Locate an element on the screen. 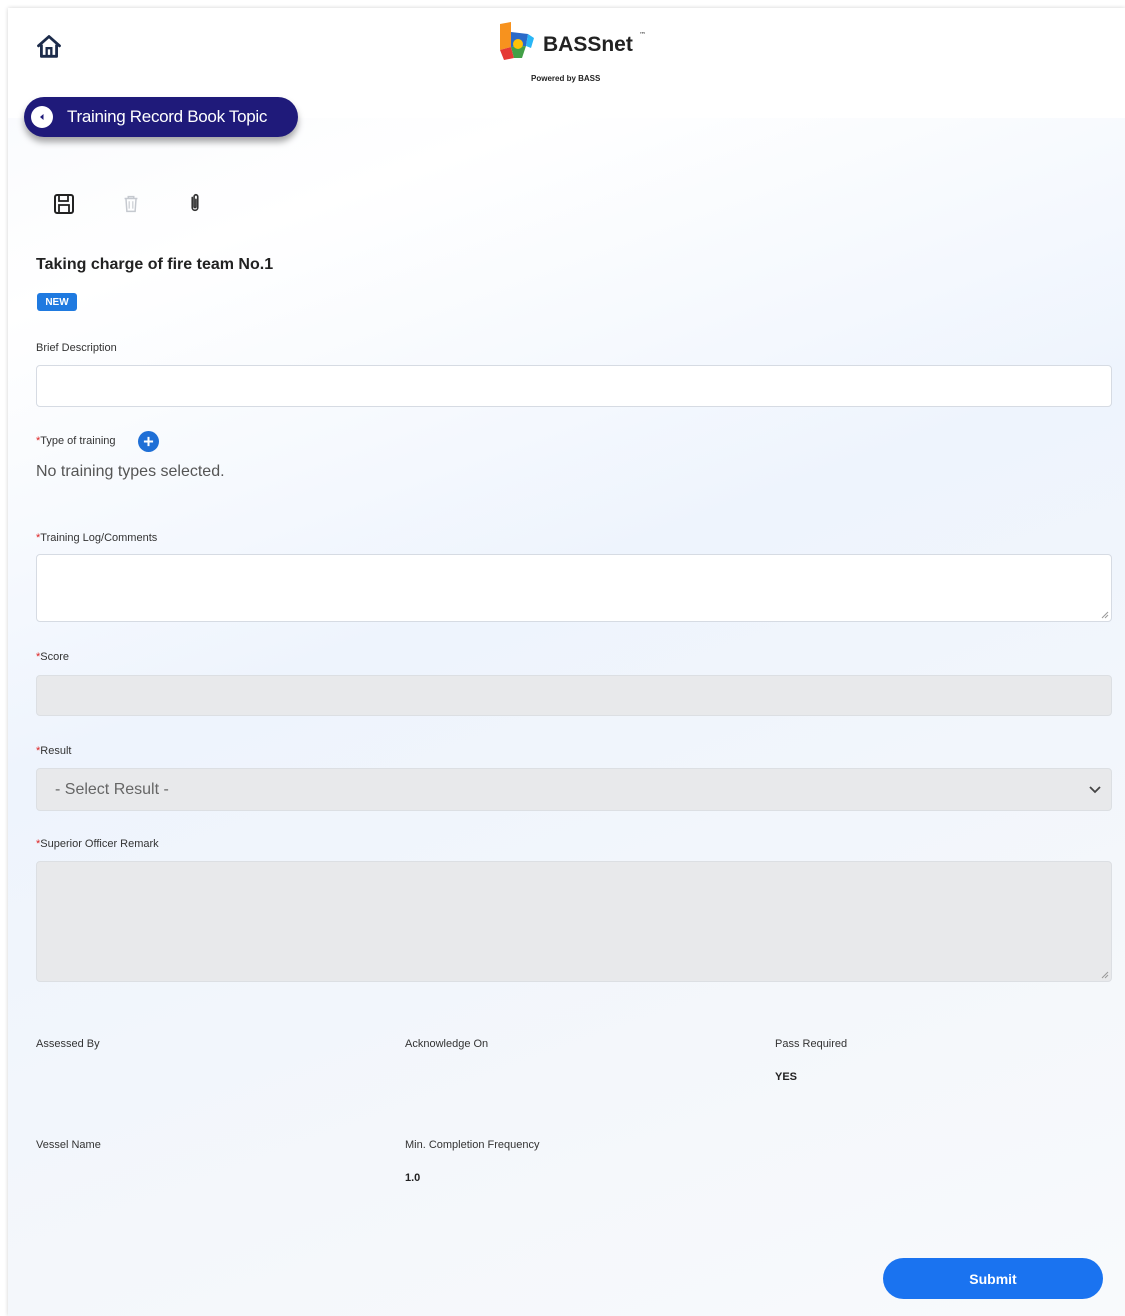 The height and width of the screenshot is (1316, 1125). result-label: *Result is located at coordinates (53, 751).